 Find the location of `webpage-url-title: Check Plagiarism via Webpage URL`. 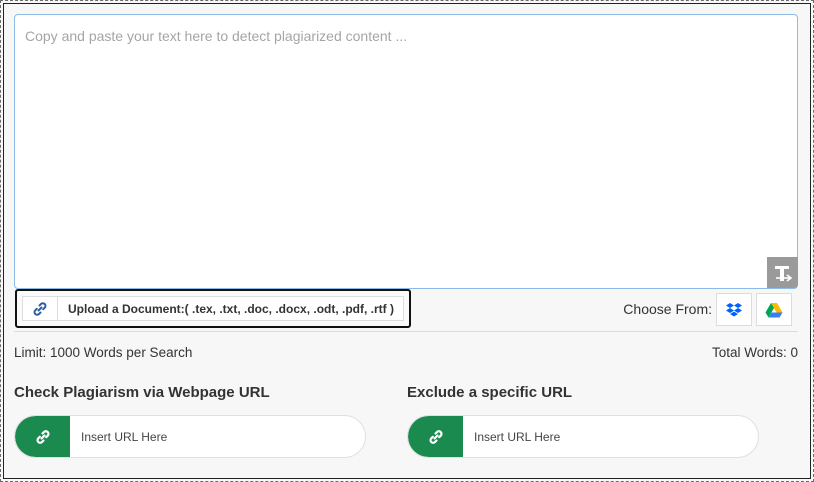

webpage-url-title: Check Plagiarism via Webpage URL is located at coordinates (142, 392).